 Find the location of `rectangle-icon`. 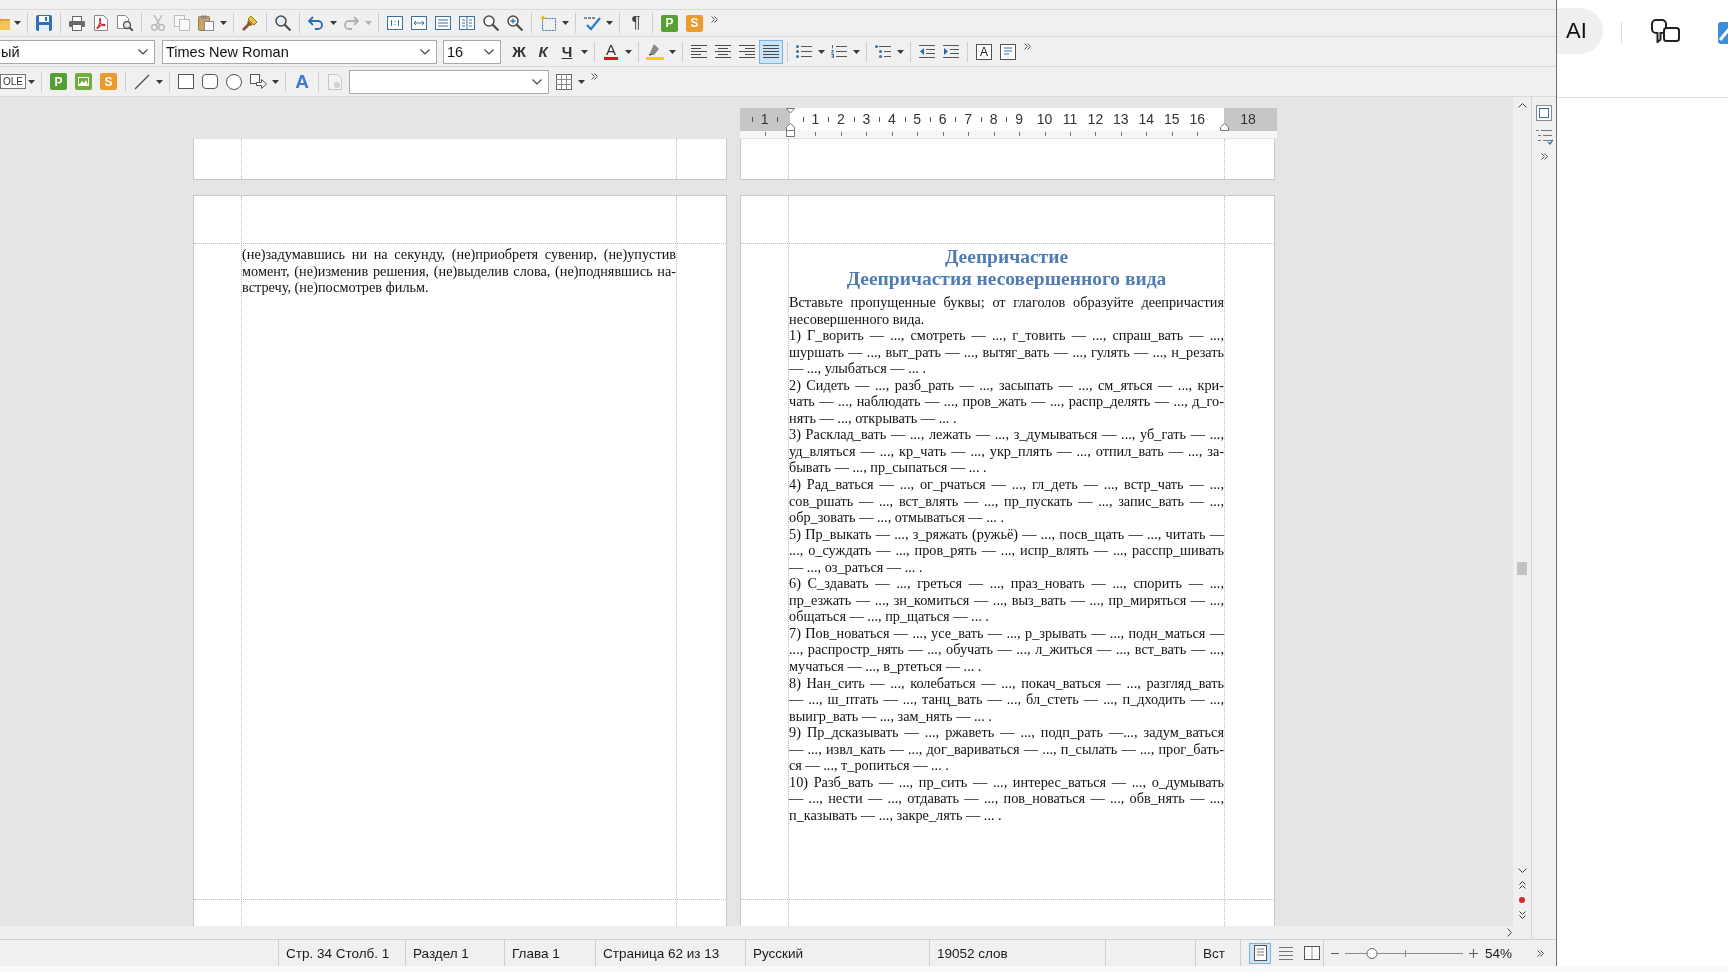

rectangle-icon is located at coordinates (186, 81).